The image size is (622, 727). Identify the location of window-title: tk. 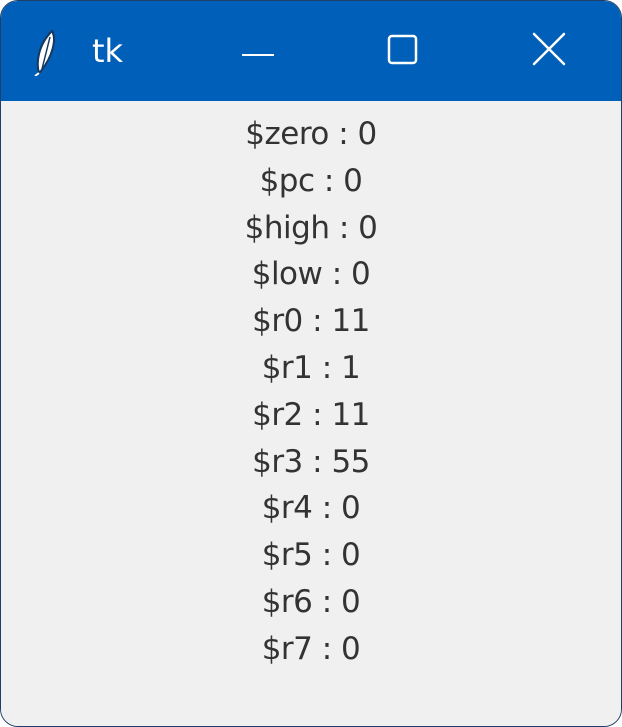
(108, 51).